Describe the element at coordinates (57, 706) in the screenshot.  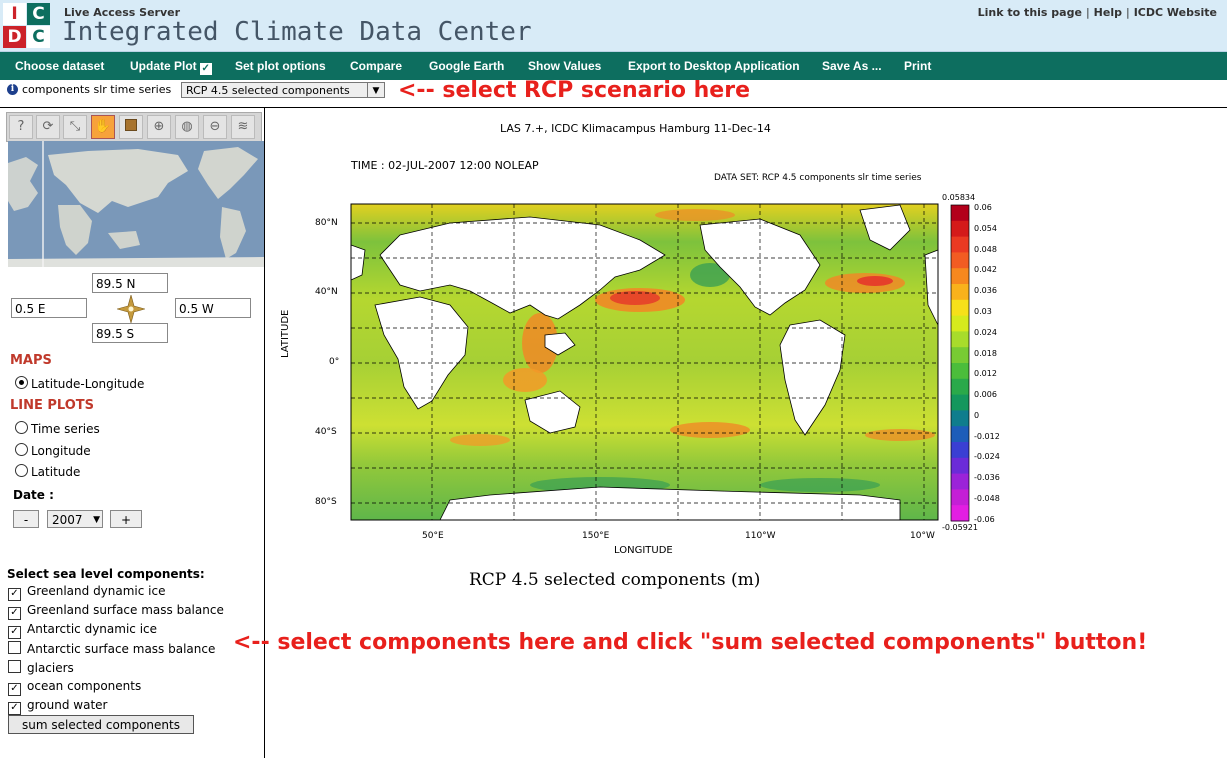
I see `component-checkbox: ✓ ground water` at that location.